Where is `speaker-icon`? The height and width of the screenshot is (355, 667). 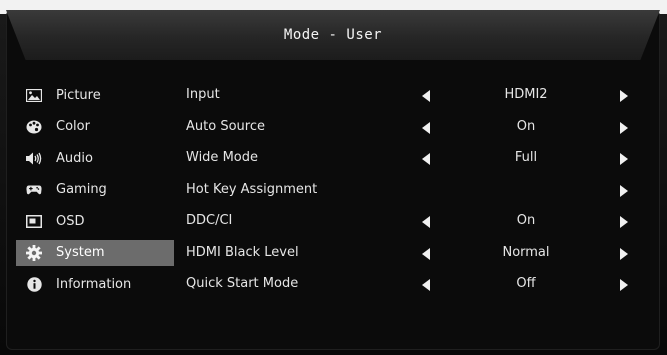
speaker-icon is located at coordinates (34, 158).